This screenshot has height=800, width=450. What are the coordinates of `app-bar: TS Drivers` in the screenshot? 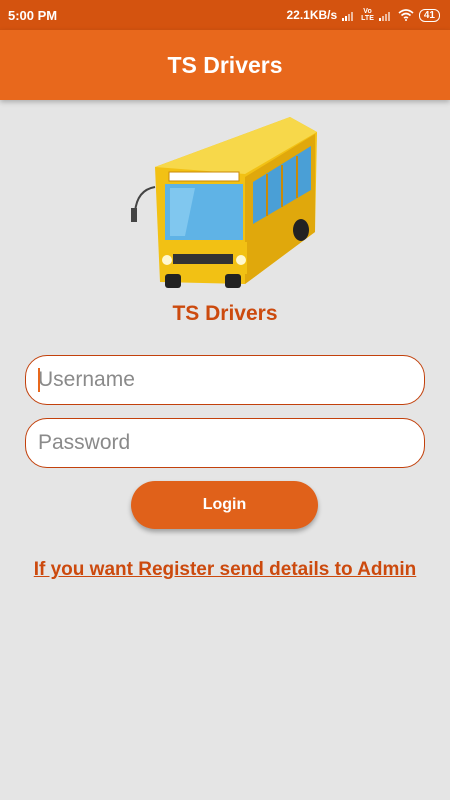 It's located at (225, 65).